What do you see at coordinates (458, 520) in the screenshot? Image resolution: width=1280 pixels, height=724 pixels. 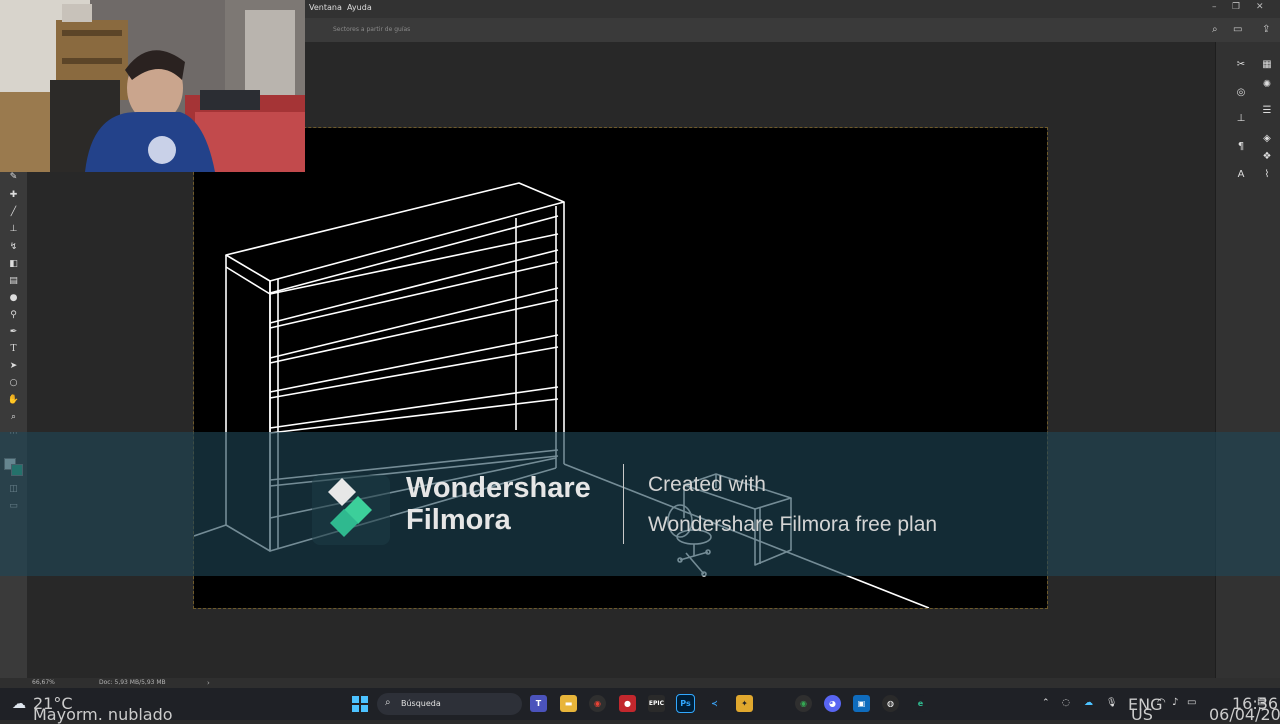 I see `brand-line-2: Filmora` at bounding box center [458, 520].